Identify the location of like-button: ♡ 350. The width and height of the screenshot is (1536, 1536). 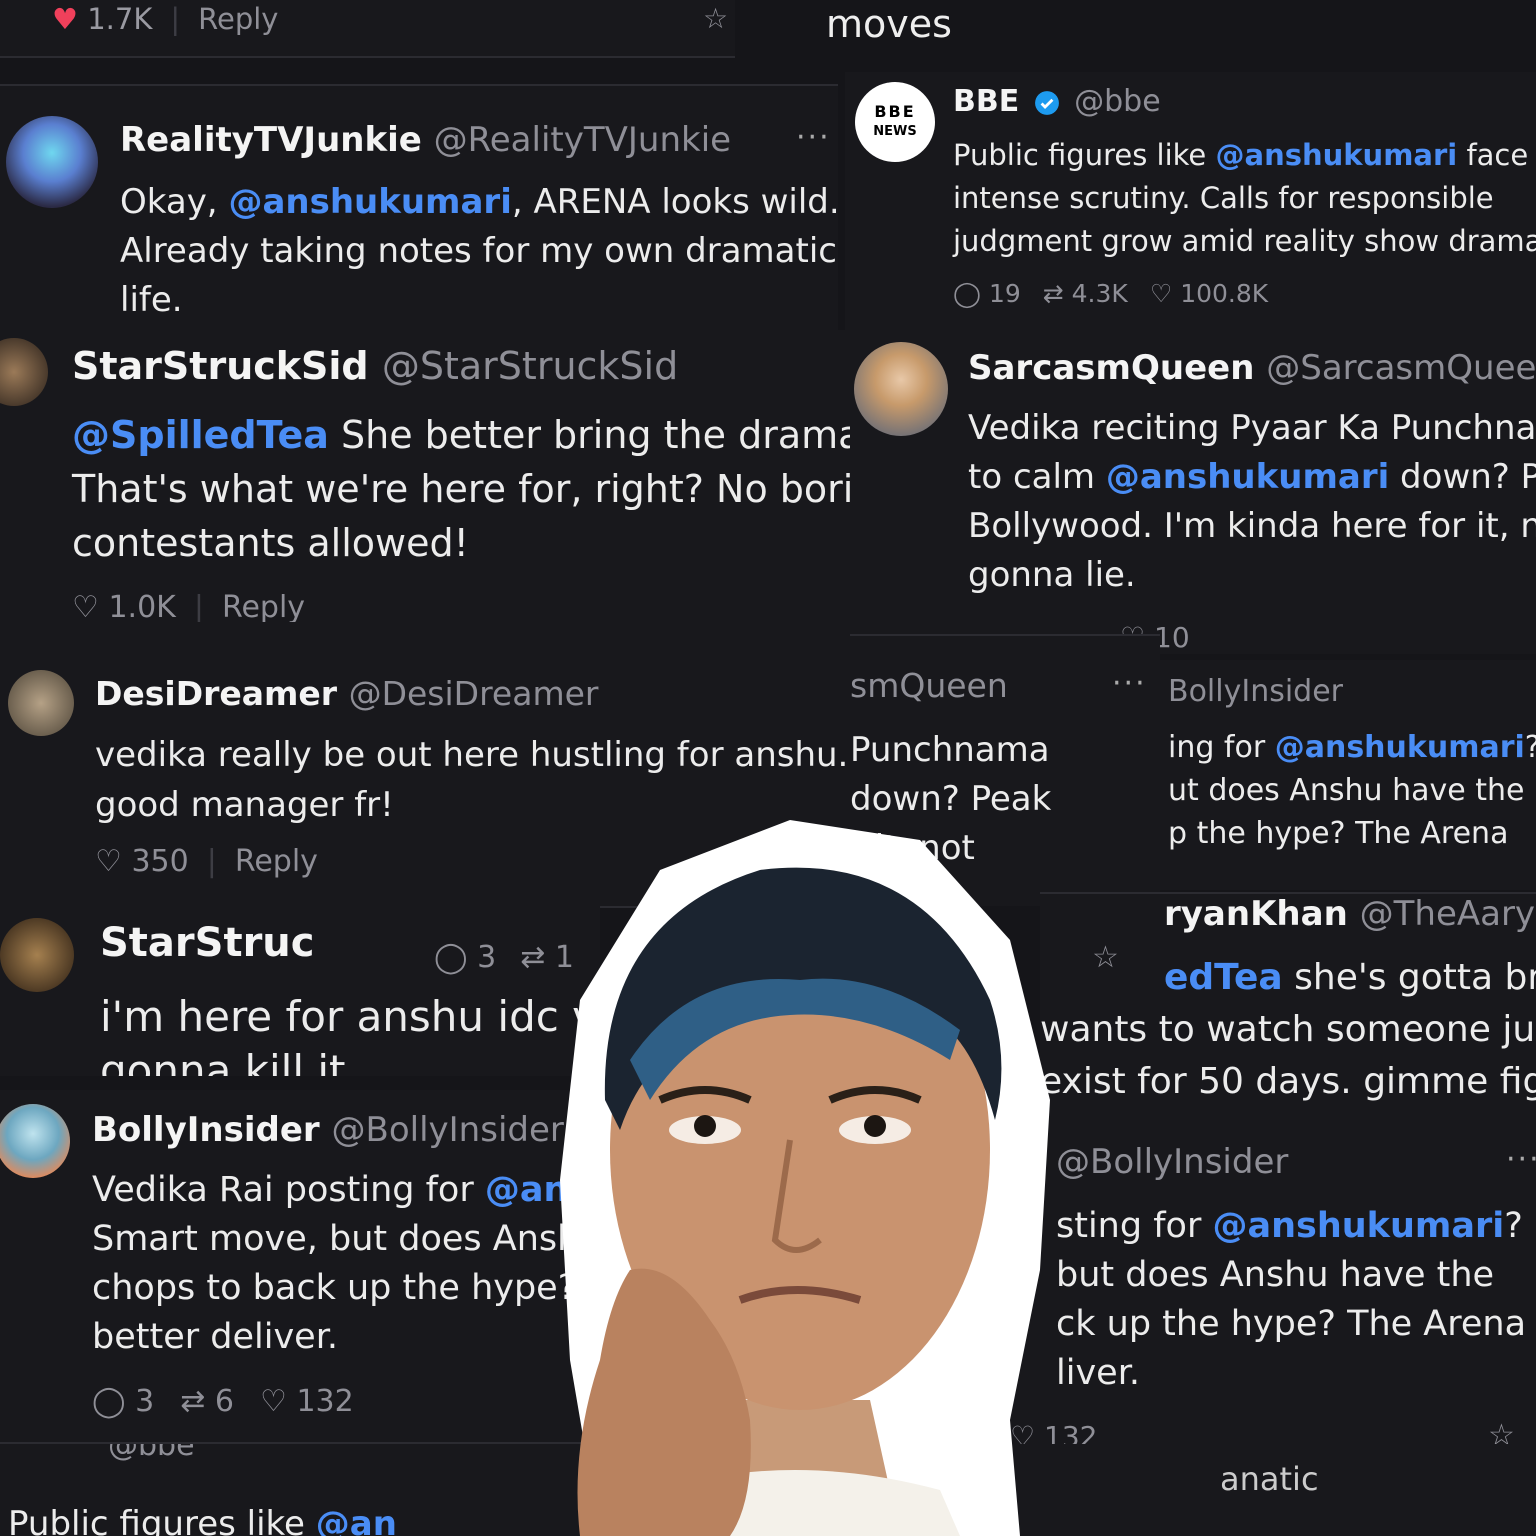
(142, 861).